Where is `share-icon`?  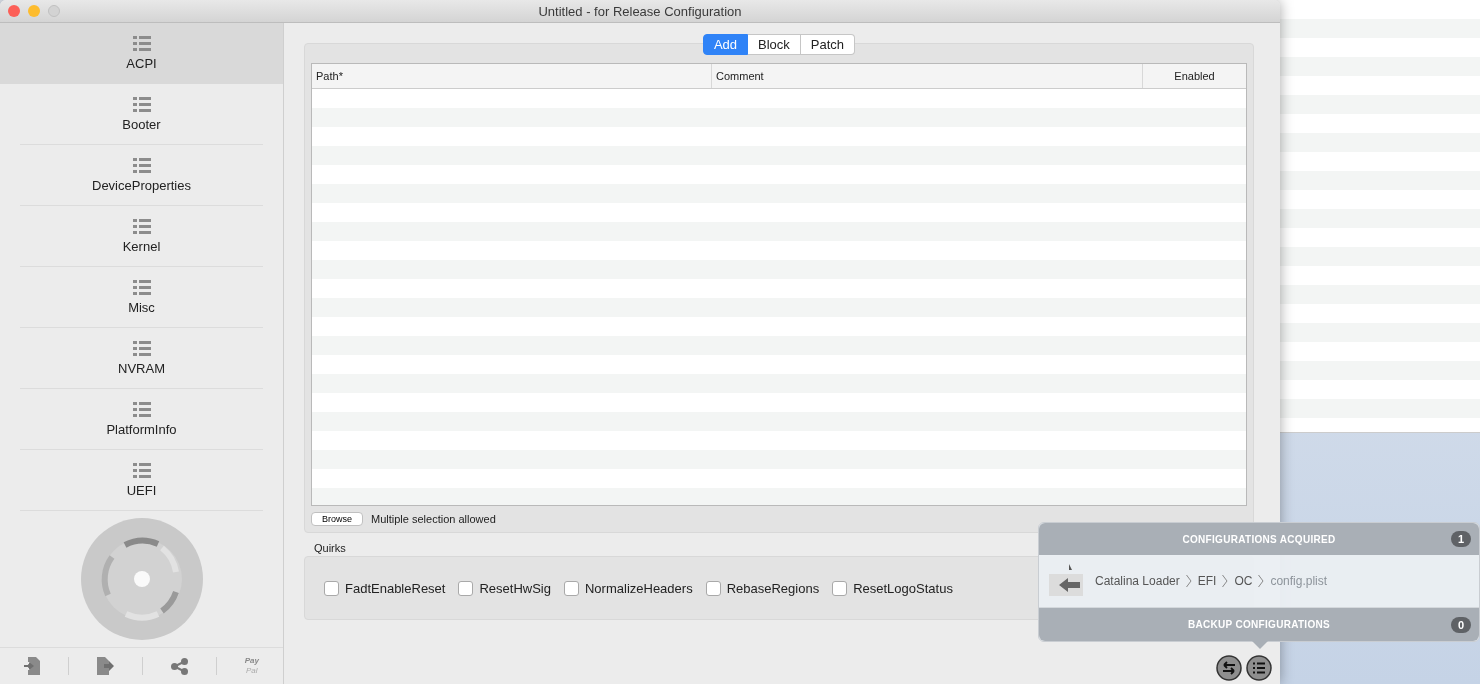
share-icon is located at coordinates (179, 666).